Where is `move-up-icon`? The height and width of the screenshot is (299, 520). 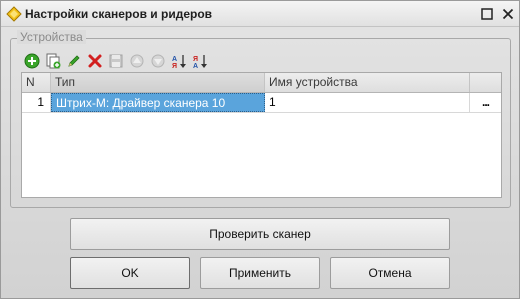 move-up-icon is located at coordinates (137, 61).